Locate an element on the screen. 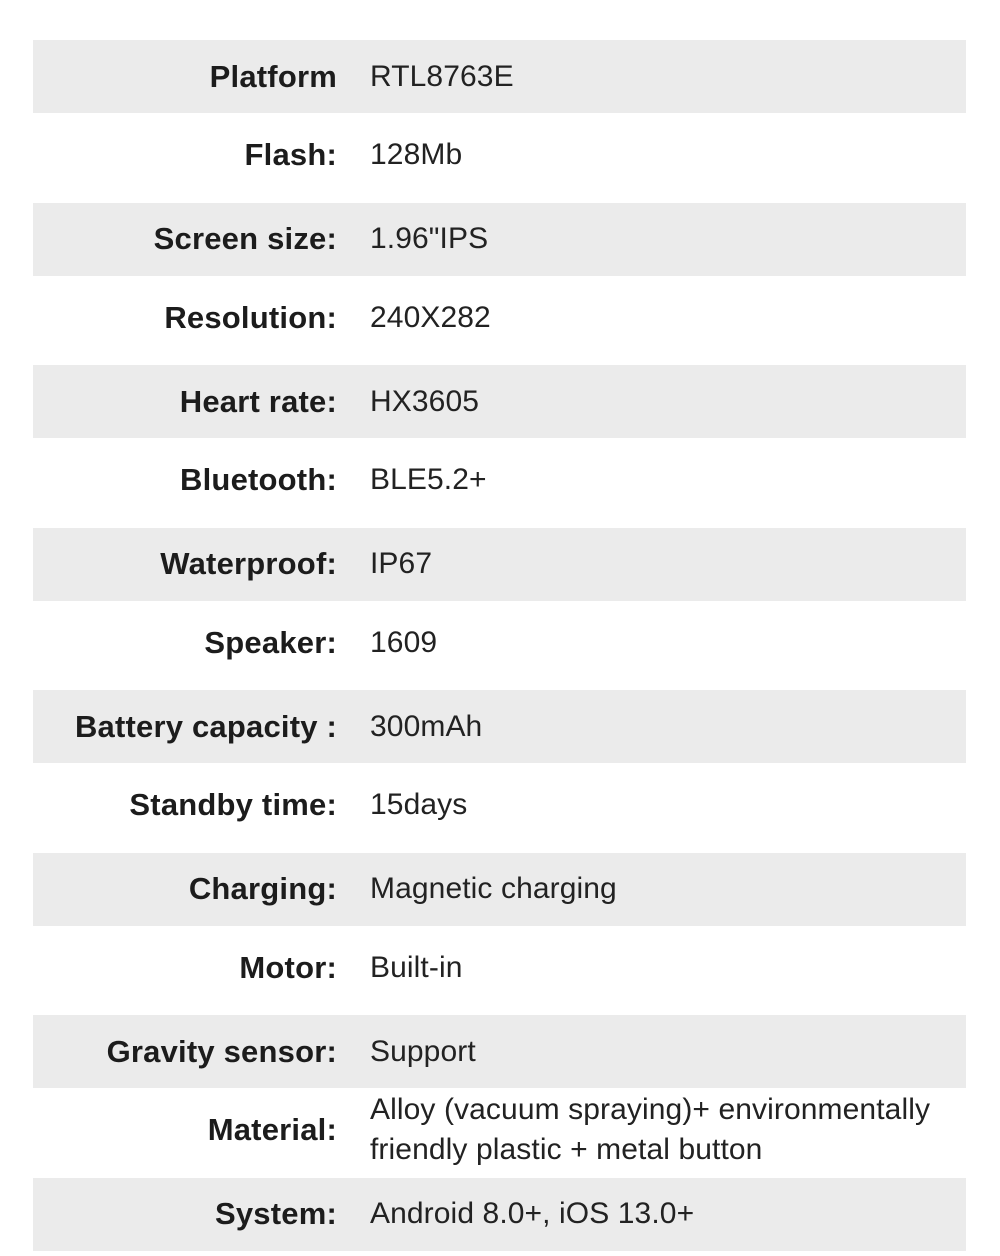  spec-row-bluetooth: Bluetooth: BLE5.2+ is located at coordinates (499, 480).